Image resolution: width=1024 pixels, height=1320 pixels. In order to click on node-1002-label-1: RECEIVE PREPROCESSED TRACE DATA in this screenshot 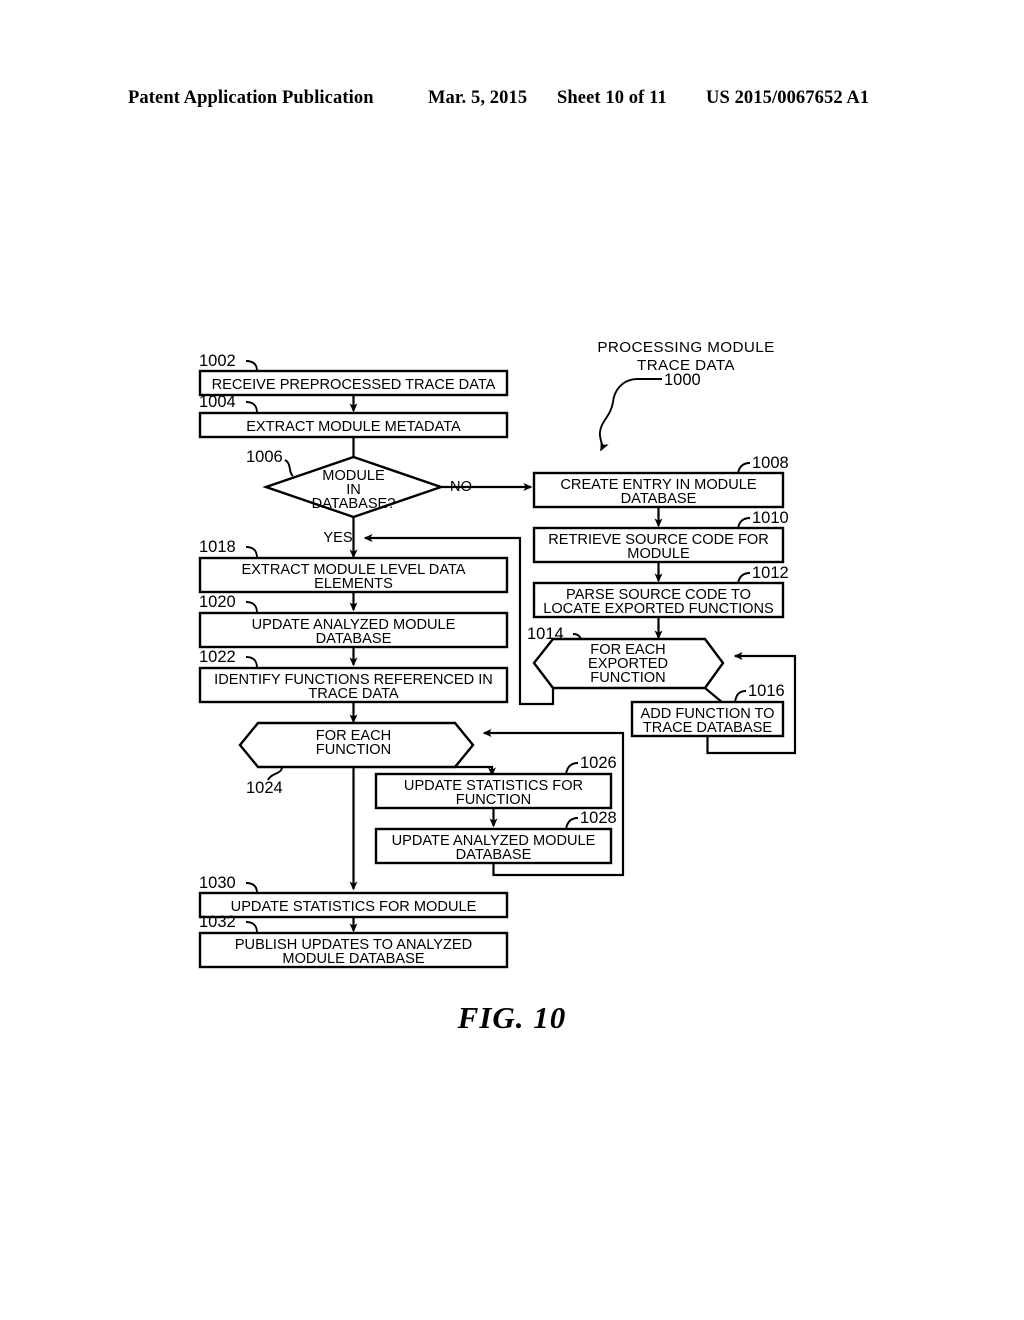, I will do `click(354, 385)`.